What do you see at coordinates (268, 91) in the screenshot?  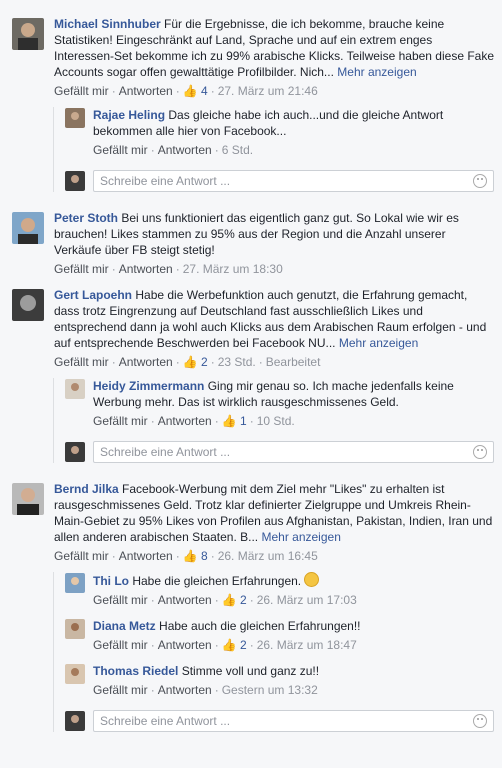 I see `timestamp: 27. März um 21:46` at bounding box center [268, 91].